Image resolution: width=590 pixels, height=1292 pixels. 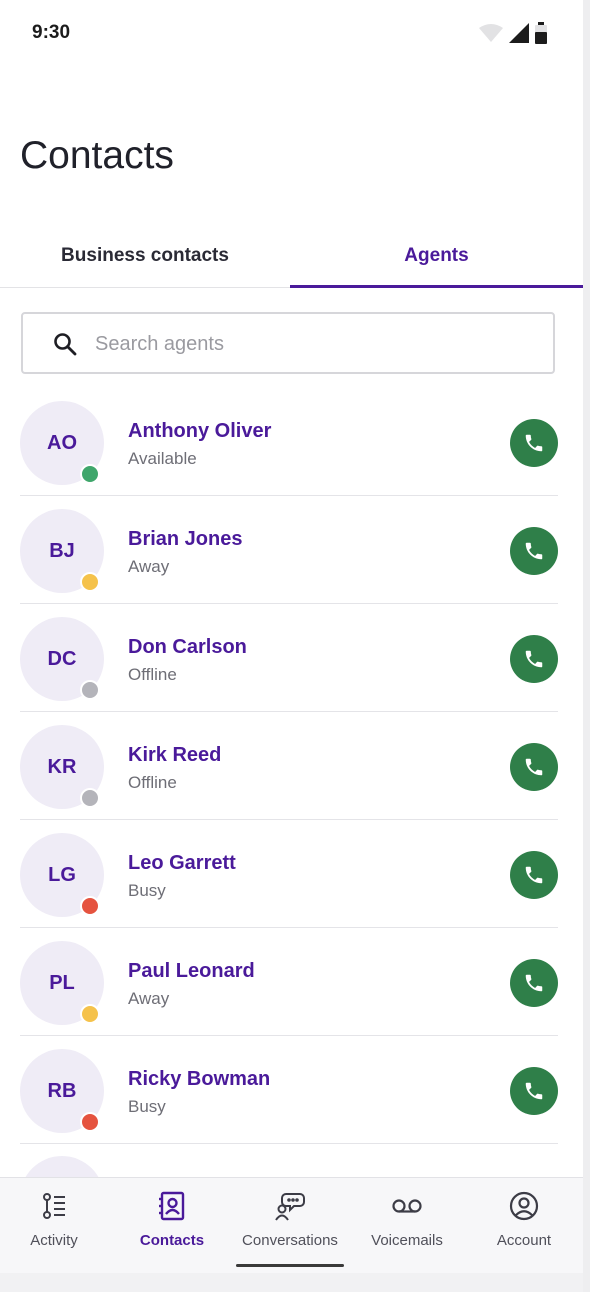 I want to click on tab-business-contacts: Business contacts, so click(x=145, y=255).